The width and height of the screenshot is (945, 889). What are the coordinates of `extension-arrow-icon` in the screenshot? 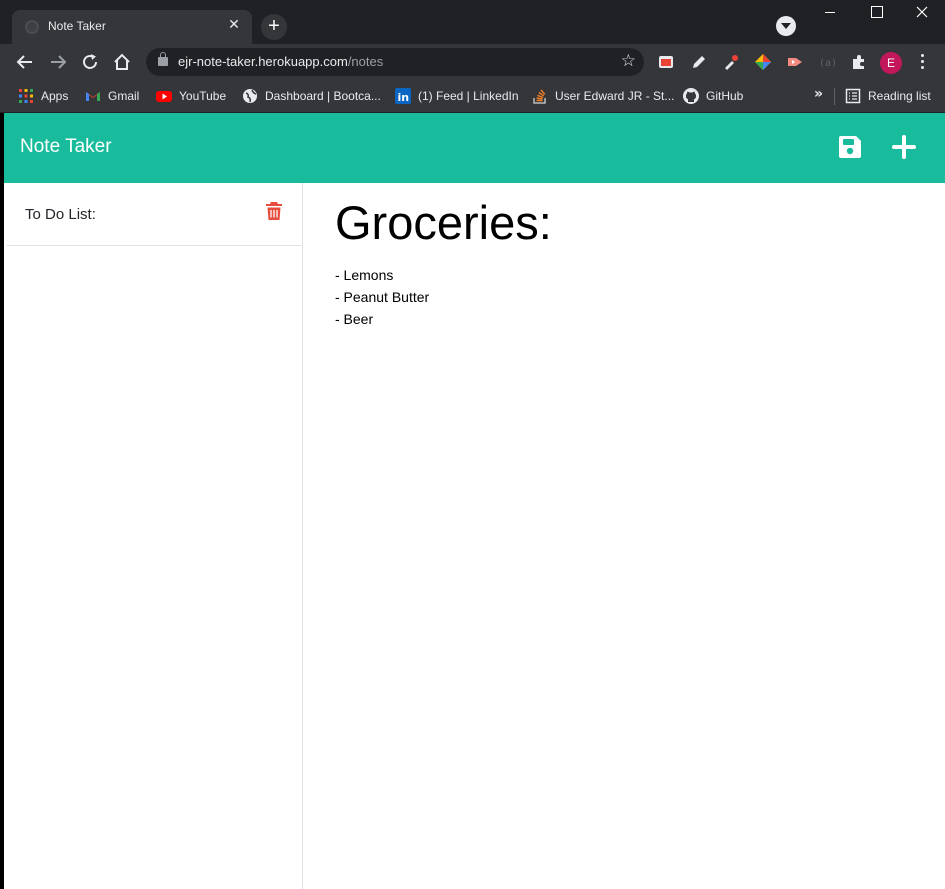 It's located at (795, 62).